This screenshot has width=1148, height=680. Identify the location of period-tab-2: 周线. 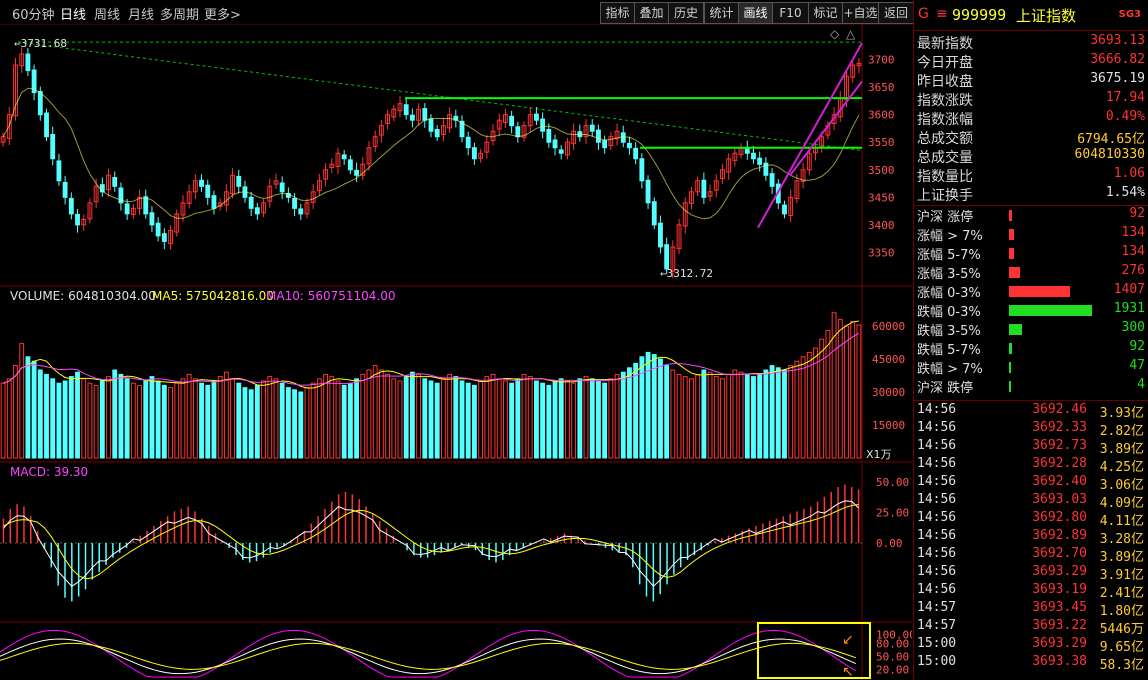
(107, 13).